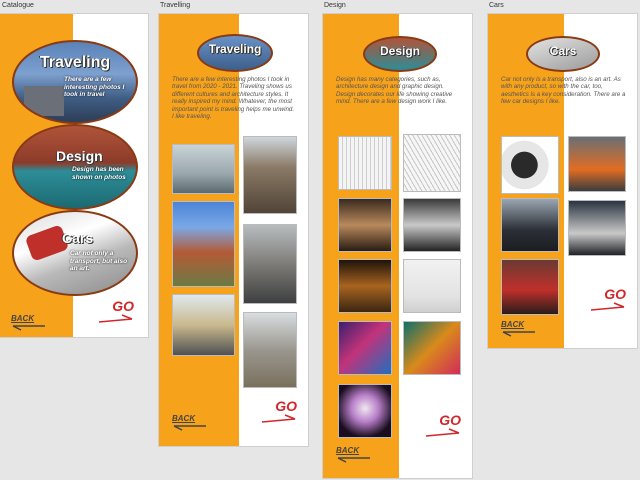 This screenshot has width=640, height=480. What do you see at coordinates (44, 101) in the screenshot?
I see `building-photo` at bounding box center [44, 101].